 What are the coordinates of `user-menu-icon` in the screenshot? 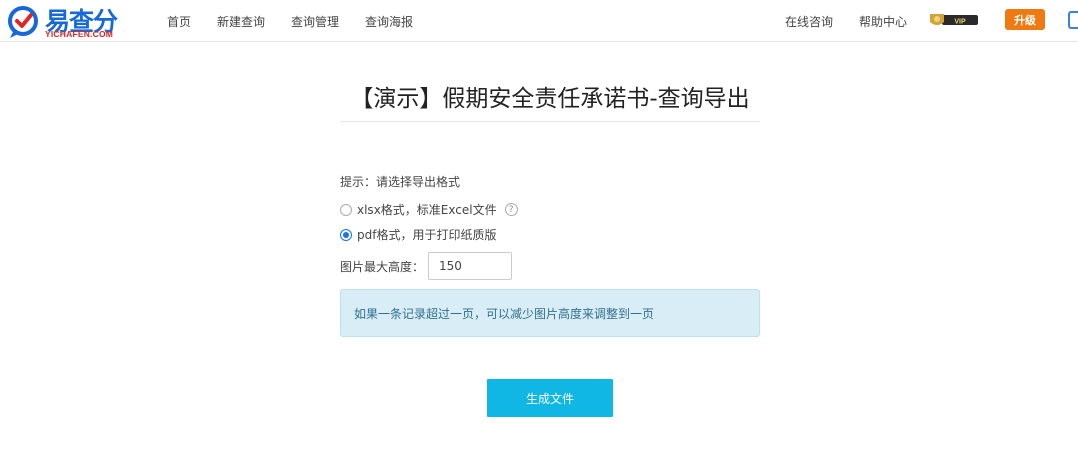 It's located at (1073, 20).